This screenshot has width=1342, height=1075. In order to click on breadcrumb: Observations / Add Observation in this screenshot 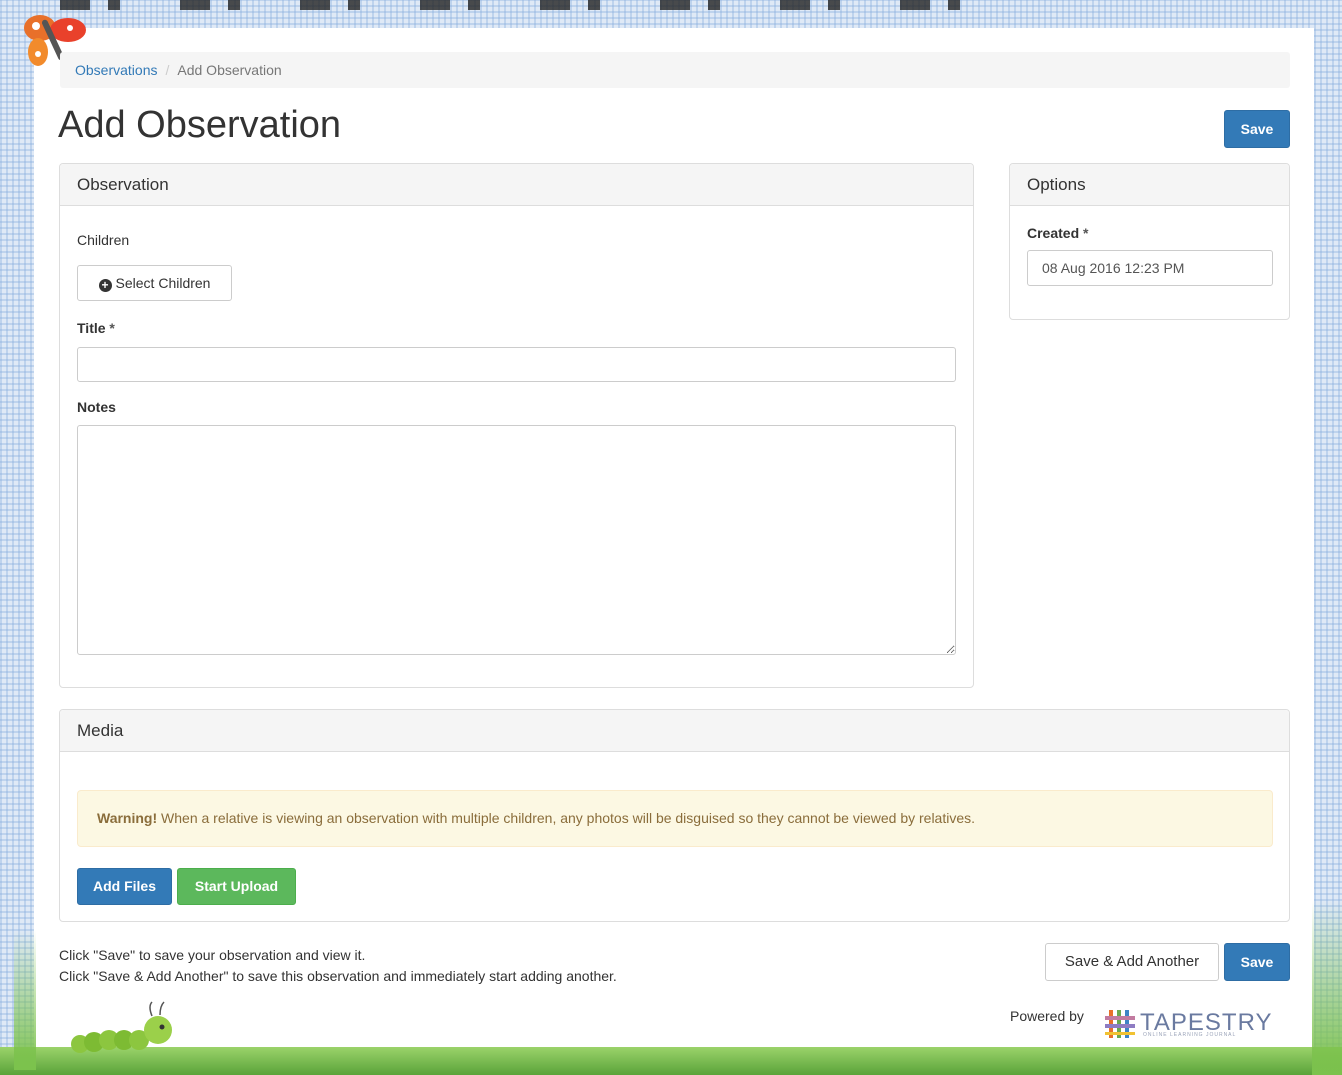, I will do `click(675, 70)`.